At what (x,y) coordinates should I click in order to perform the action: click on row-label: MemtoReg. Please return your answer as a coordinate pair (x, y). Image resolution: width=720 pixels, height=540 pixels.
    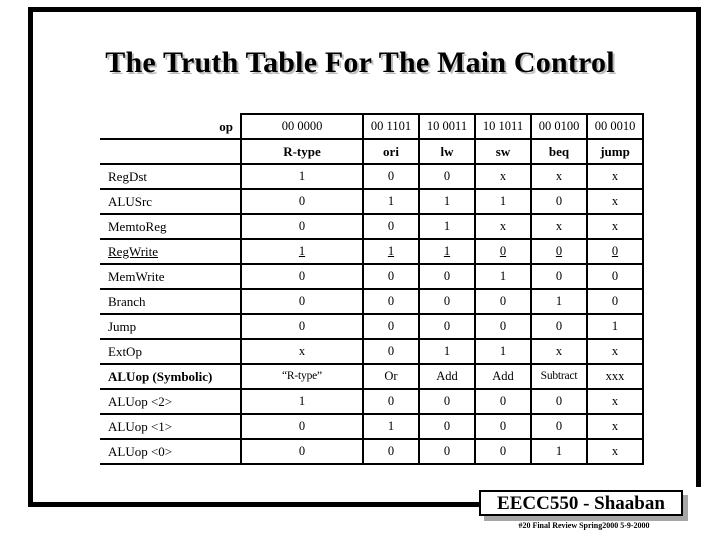
    Looking at the image, I should click on (170, 226).